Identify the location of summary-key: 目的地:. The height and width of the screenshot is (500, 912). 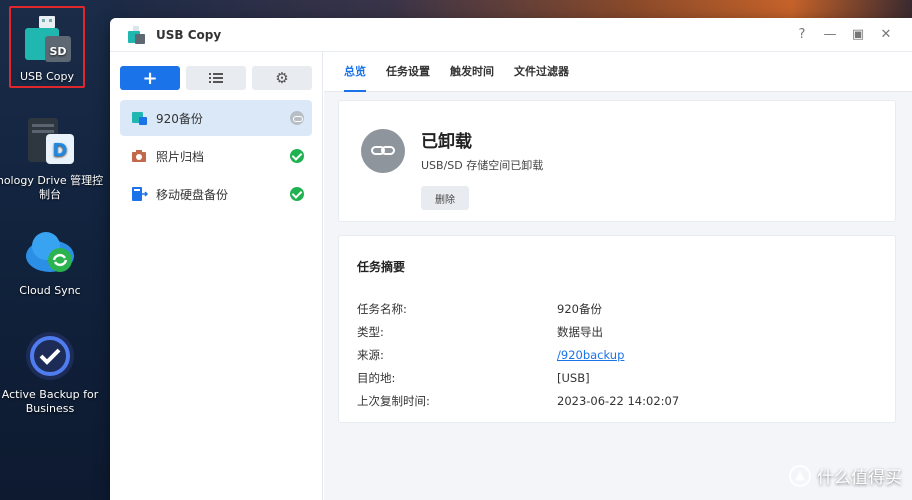
(376, 377).